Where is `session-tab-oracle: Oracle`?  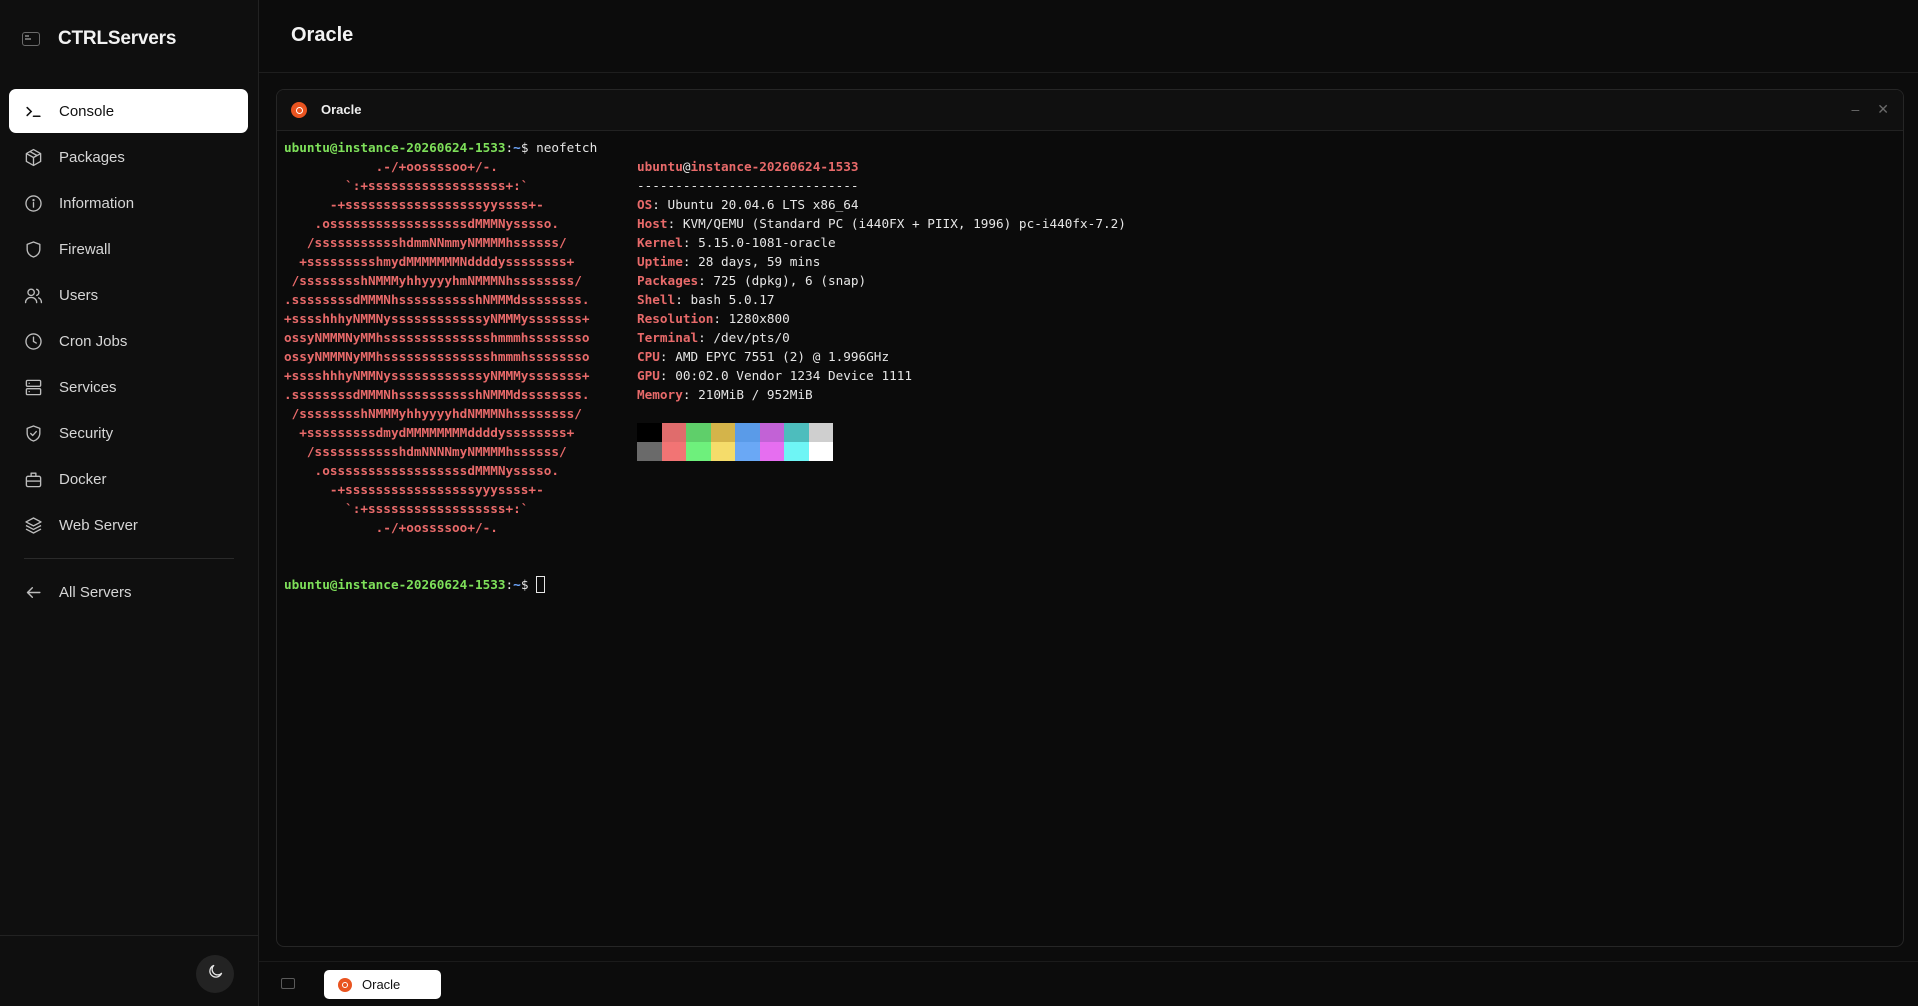
session-tab-oracle: Oracle is located at coordinates (382, 984).